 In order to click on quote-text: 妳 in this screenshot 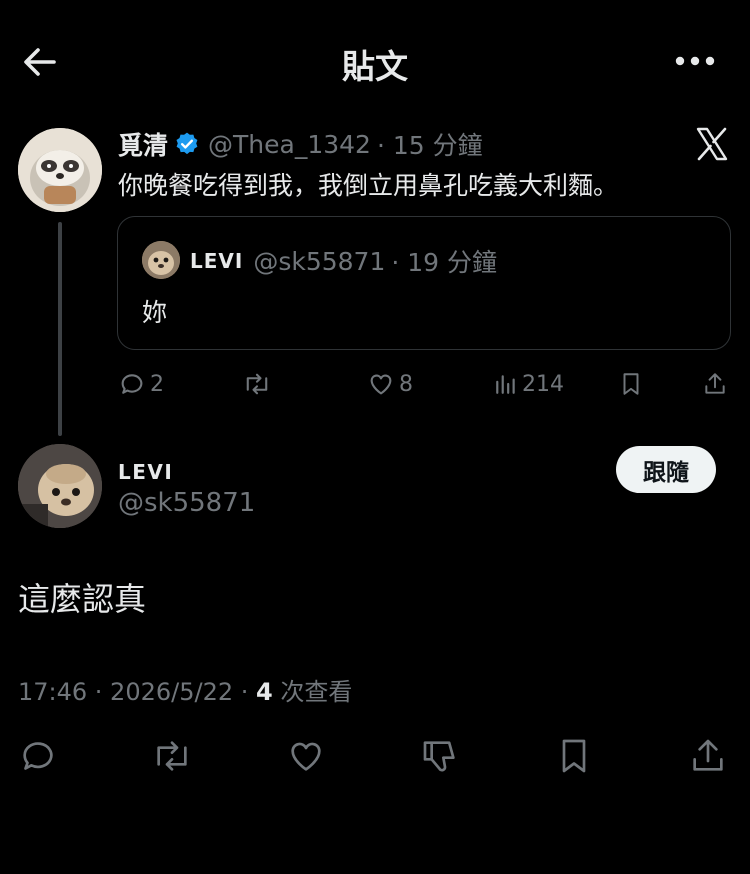, I will do `click(155, 312)`.